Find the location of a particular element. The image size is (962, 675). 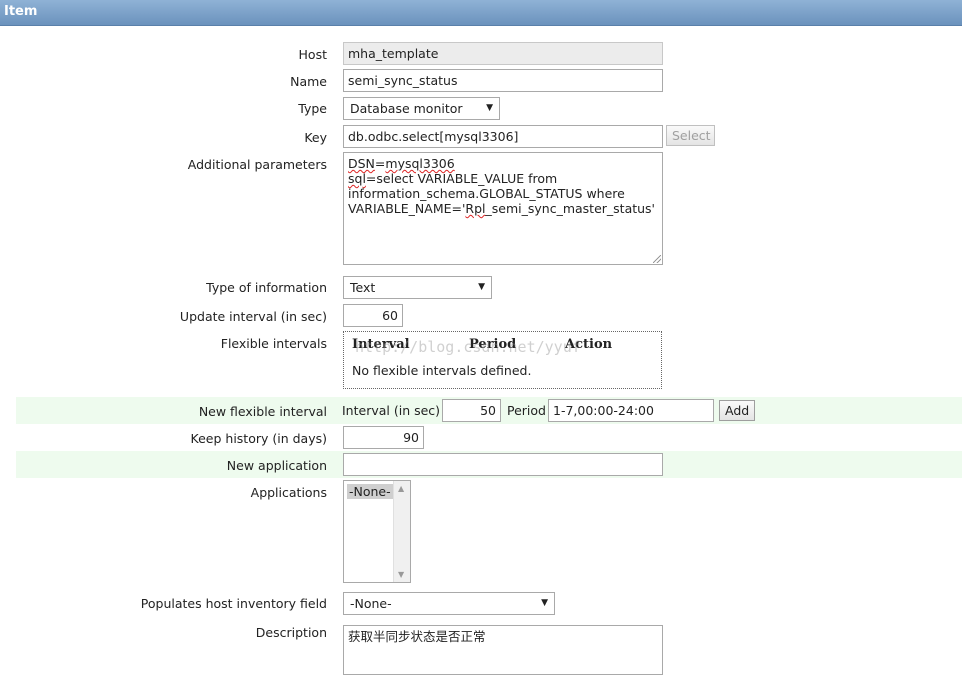

type-label: Type is located at coordinates (312, 108).